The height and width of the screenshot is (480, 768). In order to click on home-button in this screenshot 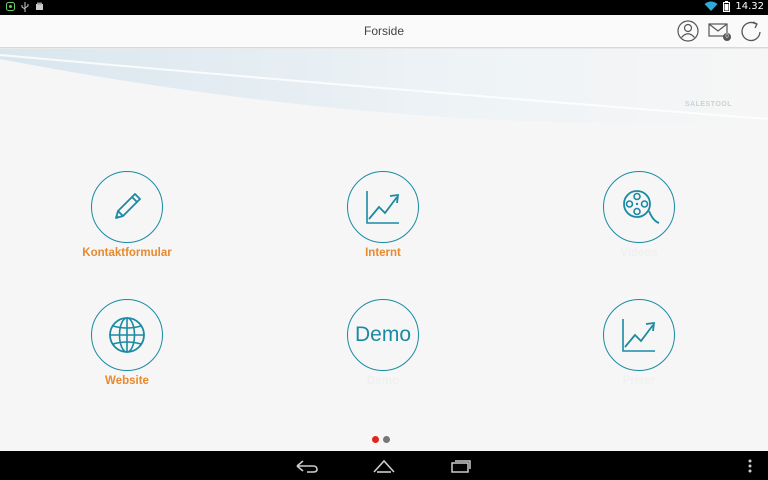, I will do `click(384, 466)`.